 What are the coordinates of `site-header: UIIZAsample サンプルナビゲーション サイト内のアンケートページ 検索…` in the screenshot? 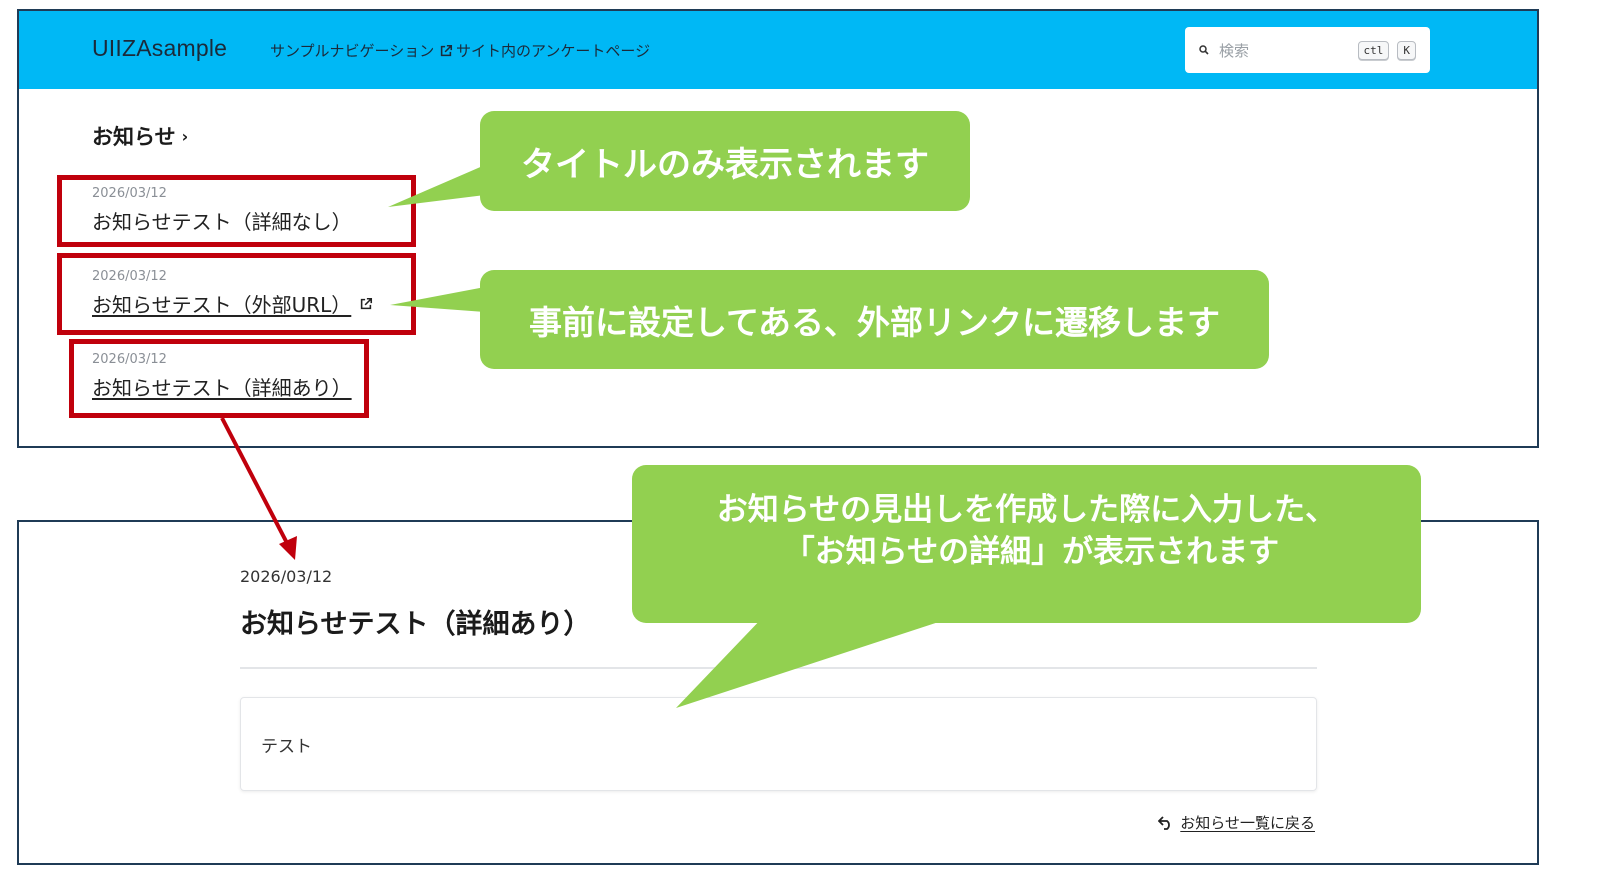 It's located at (778, 50).